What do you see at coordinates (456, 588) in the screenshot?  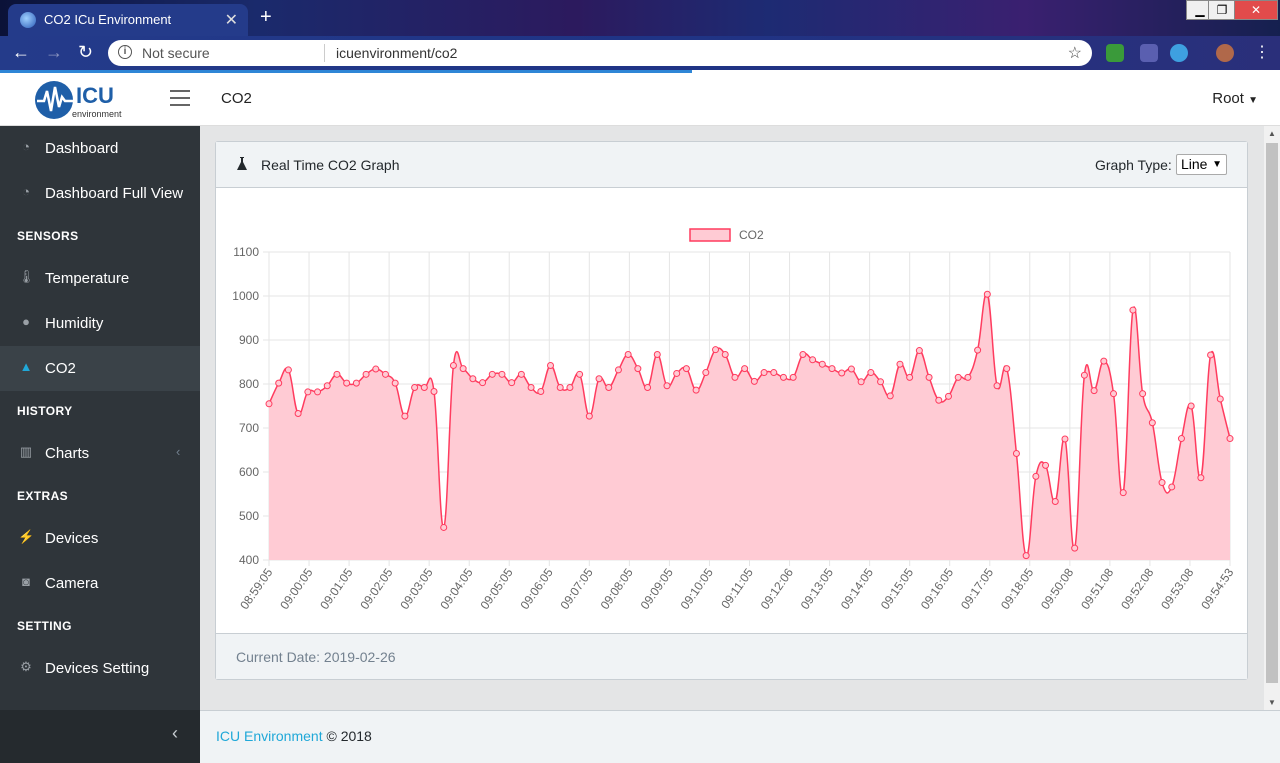 I see `x-tick-label: 09:04:05` at bounding box center [456, 588].